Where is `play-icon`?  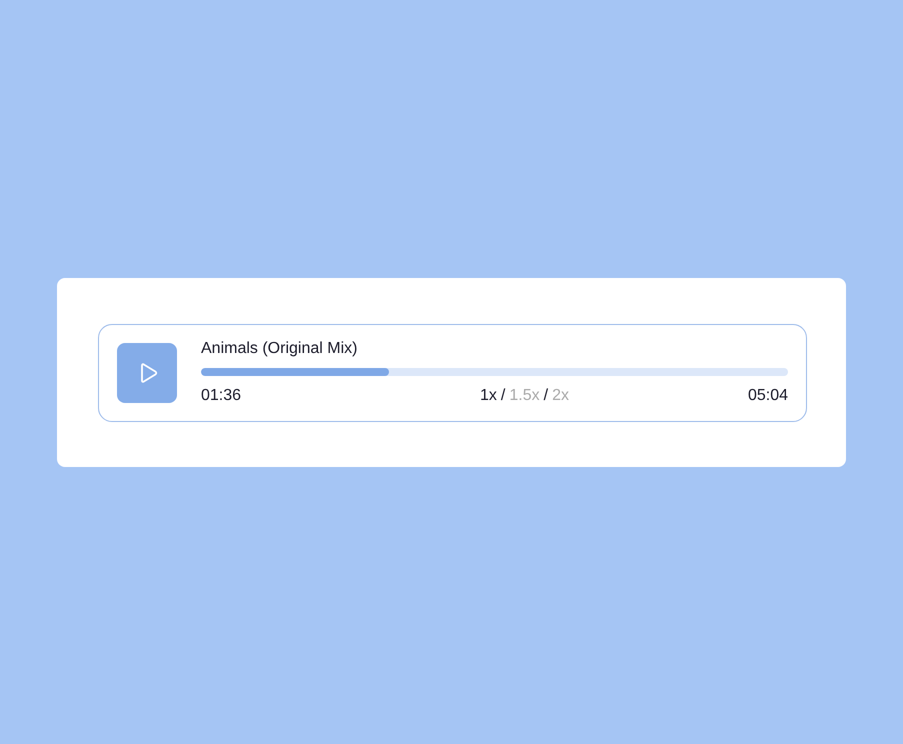 play-icon is located at coordinates (148, 373).